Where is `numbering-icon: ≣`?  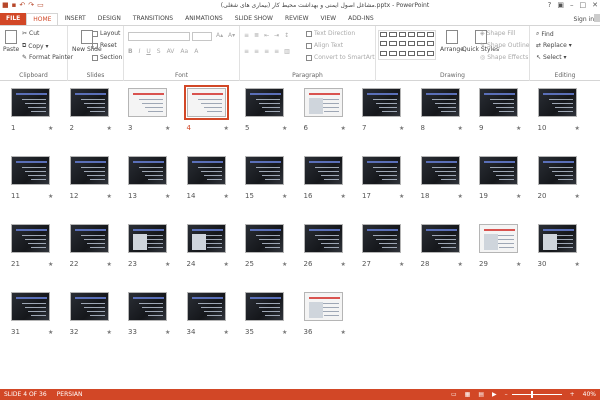 numbering-icon: ≣ is located at coordinates (256, 35).